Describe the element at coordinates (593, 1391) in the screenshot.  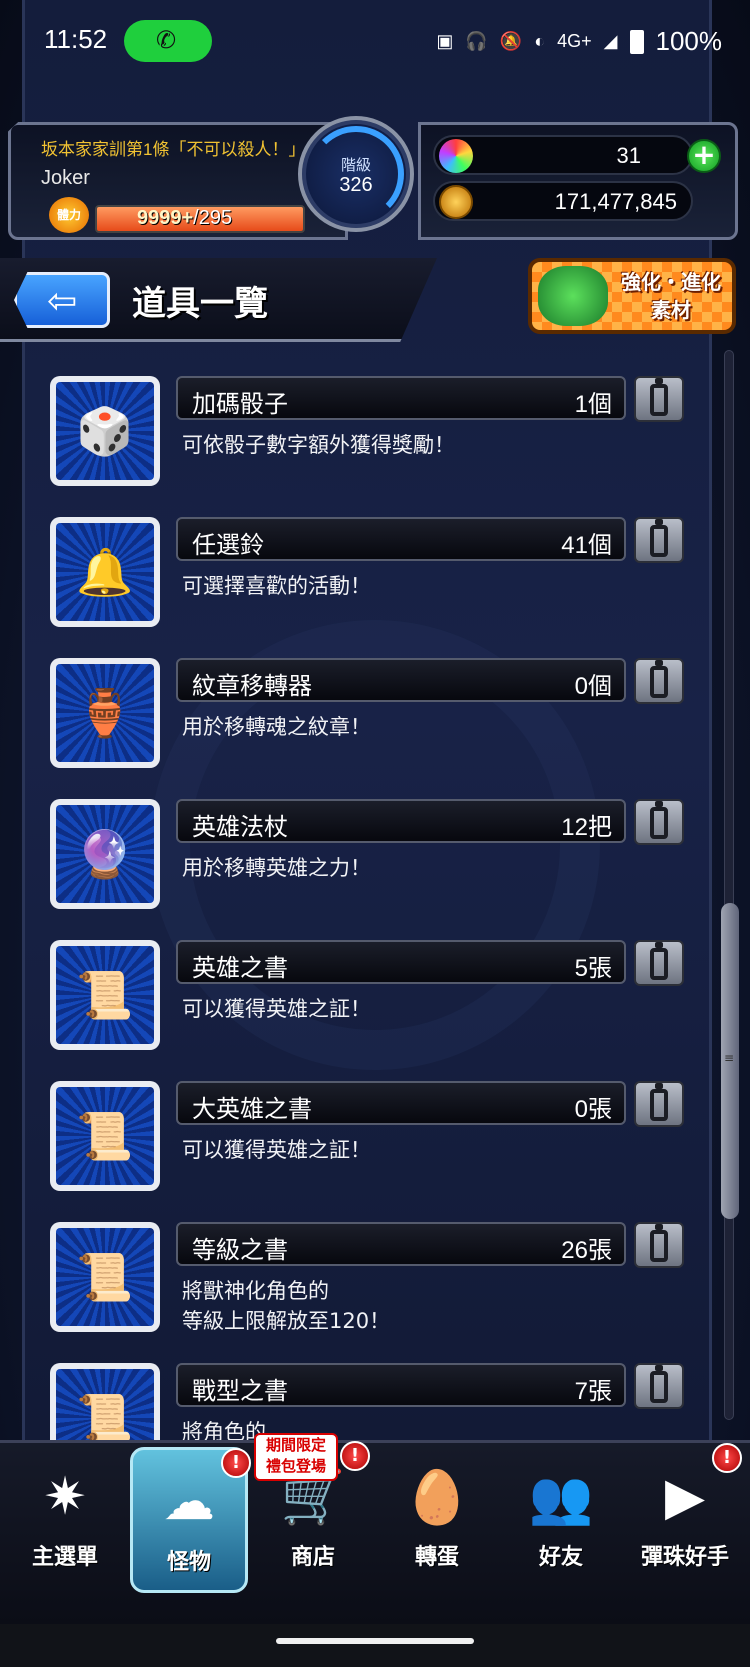
I see `item-count: 7張` at that location.